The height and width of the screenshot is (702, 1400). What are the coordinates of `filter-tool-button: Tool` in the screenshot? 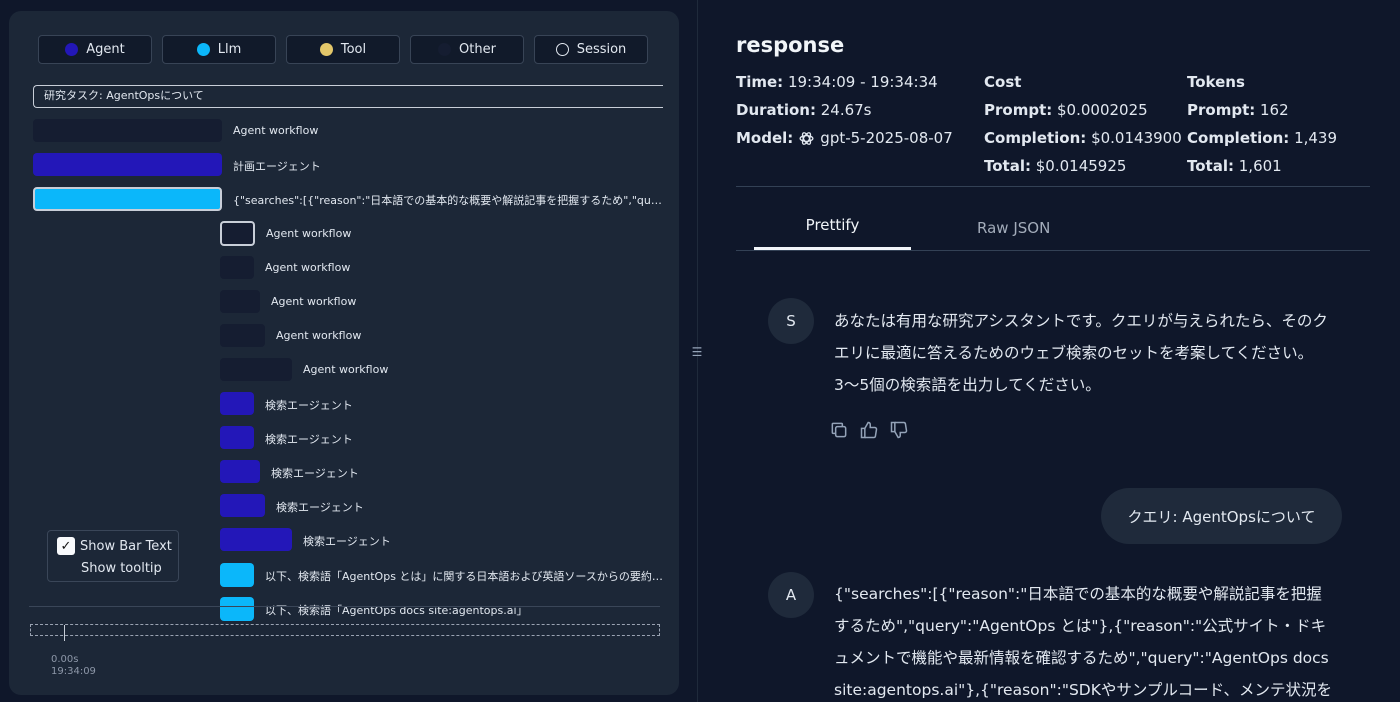 It's located at (343, 49).